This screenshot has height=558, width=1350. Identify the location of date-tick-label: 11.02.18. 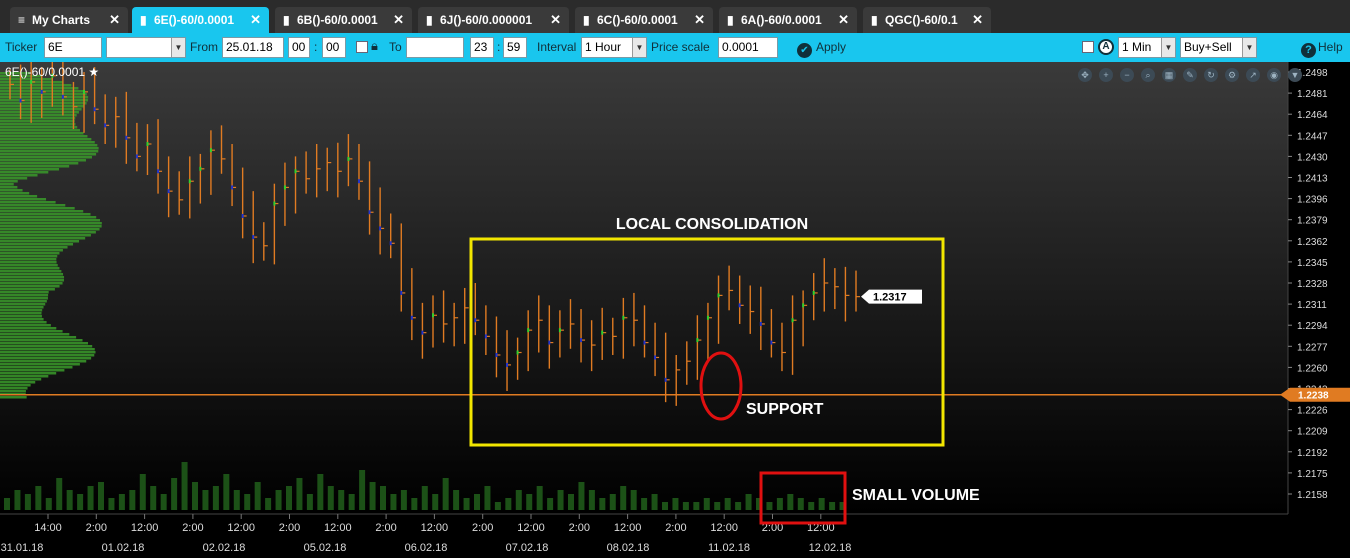
(729, 548).